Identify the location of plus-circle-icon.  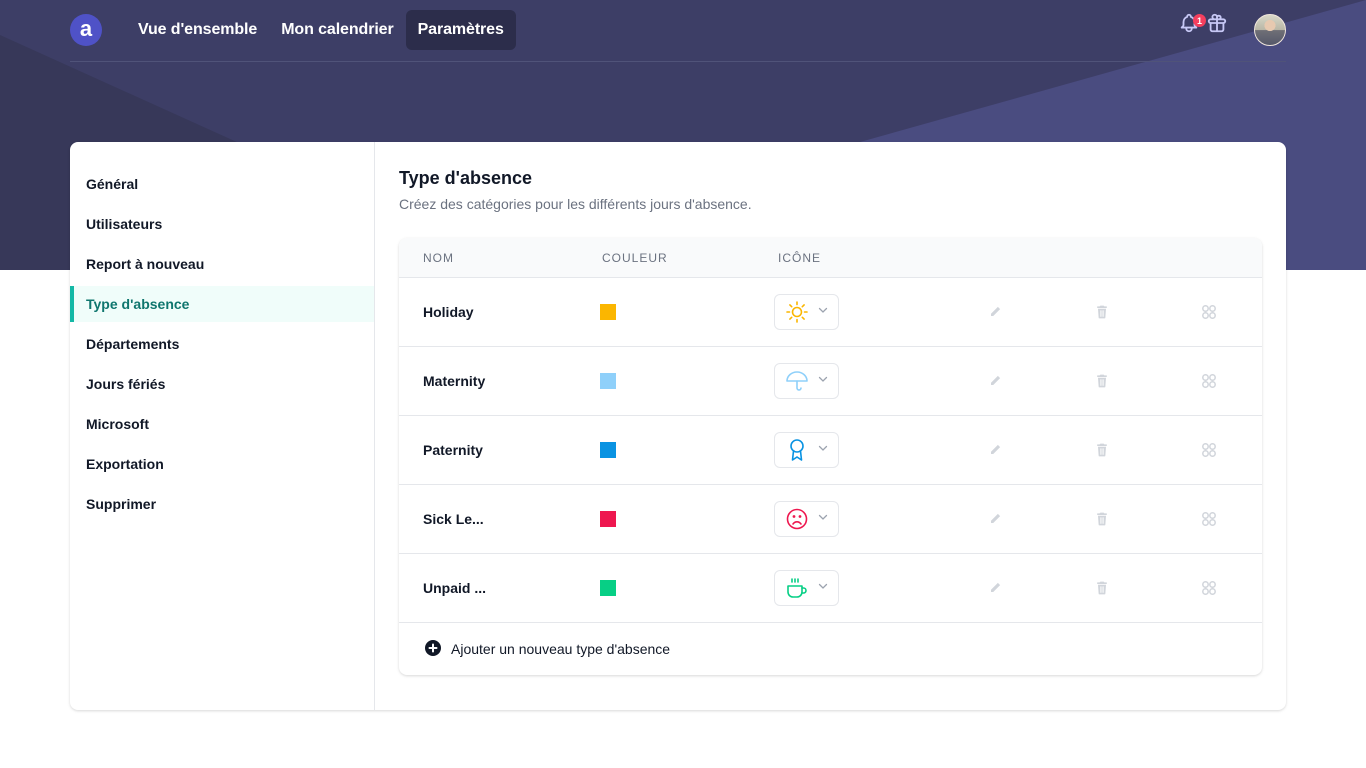
(433, 649).